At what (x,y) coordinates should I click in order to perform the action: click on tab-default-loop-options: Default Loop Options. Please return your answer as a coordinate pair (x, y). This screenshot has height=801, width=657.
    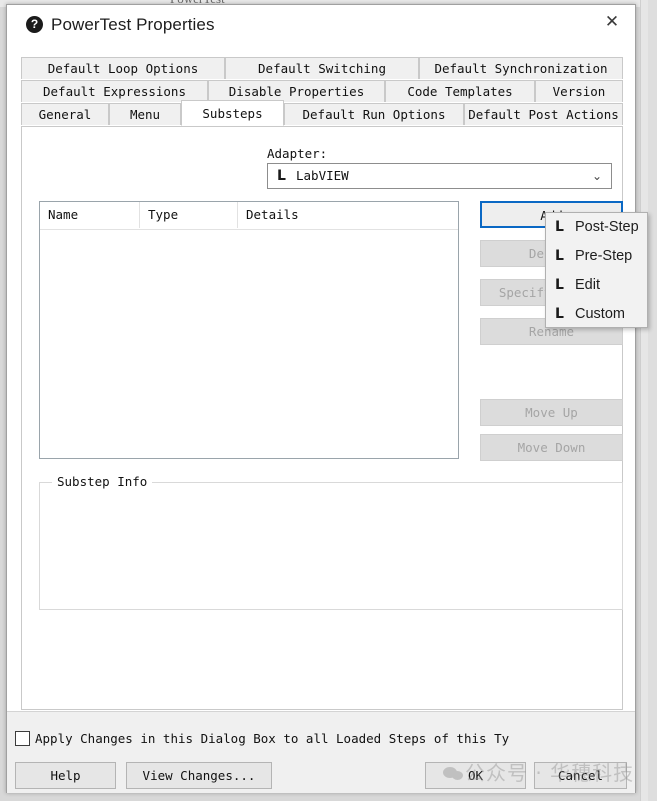
    Looking at the image, I should click on (123, 68).